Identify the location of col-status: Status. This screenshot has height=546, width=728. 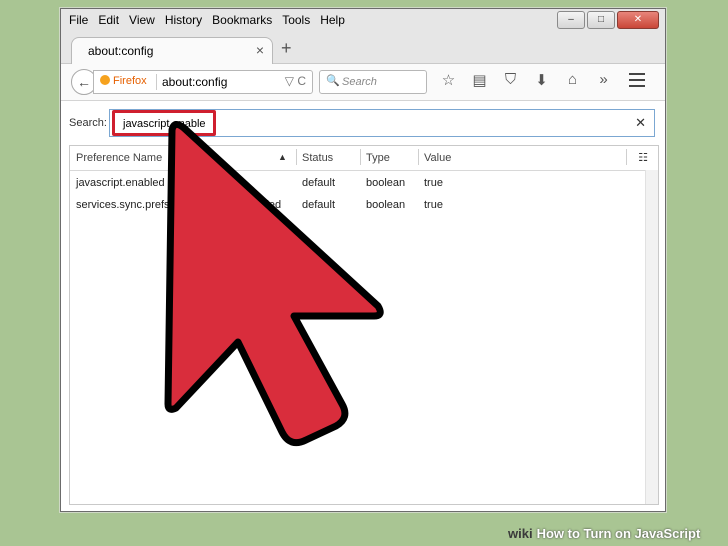
(317, 158).